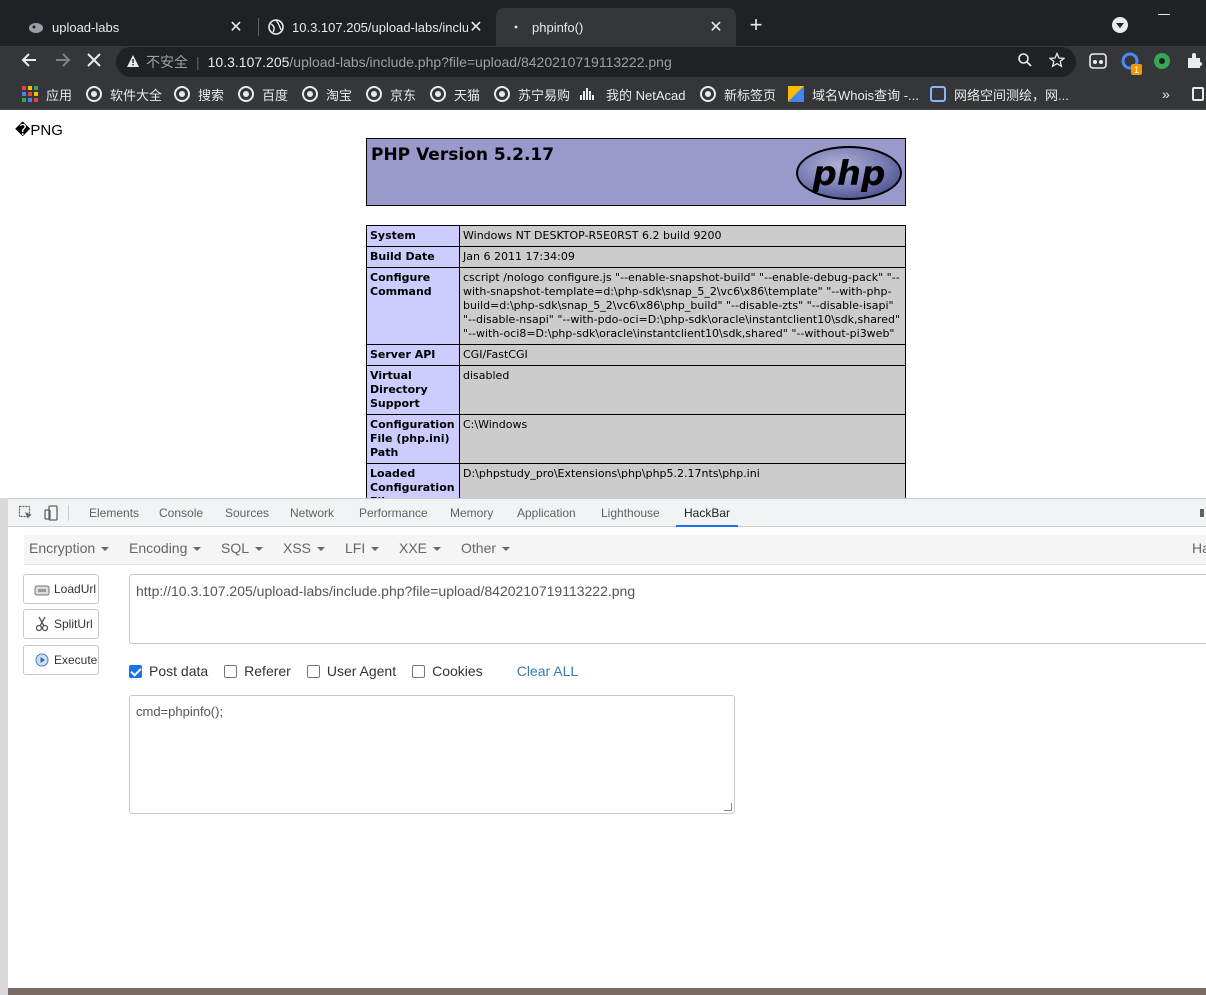  I want to click on load-url-button: LoadUrl, so click(61, 589).